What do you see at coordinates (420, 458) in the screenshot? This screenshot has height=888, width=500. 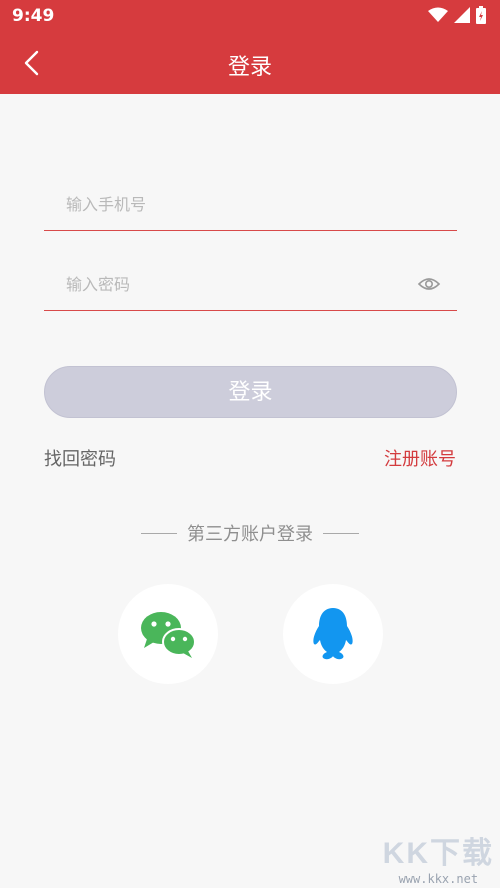 I see `register-link: 注册账号` at bounding box center [420, 458].